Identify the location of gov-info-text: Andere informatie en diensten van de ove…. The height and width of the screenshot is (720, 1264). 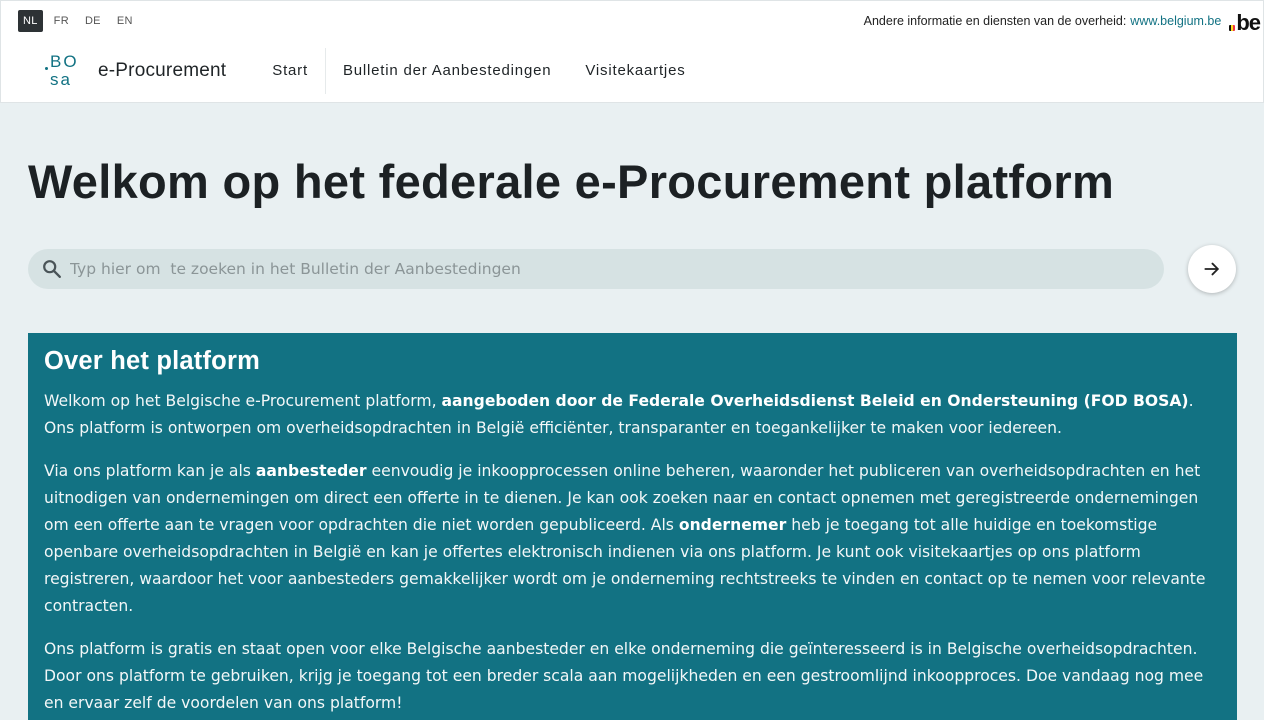
(995, 20).